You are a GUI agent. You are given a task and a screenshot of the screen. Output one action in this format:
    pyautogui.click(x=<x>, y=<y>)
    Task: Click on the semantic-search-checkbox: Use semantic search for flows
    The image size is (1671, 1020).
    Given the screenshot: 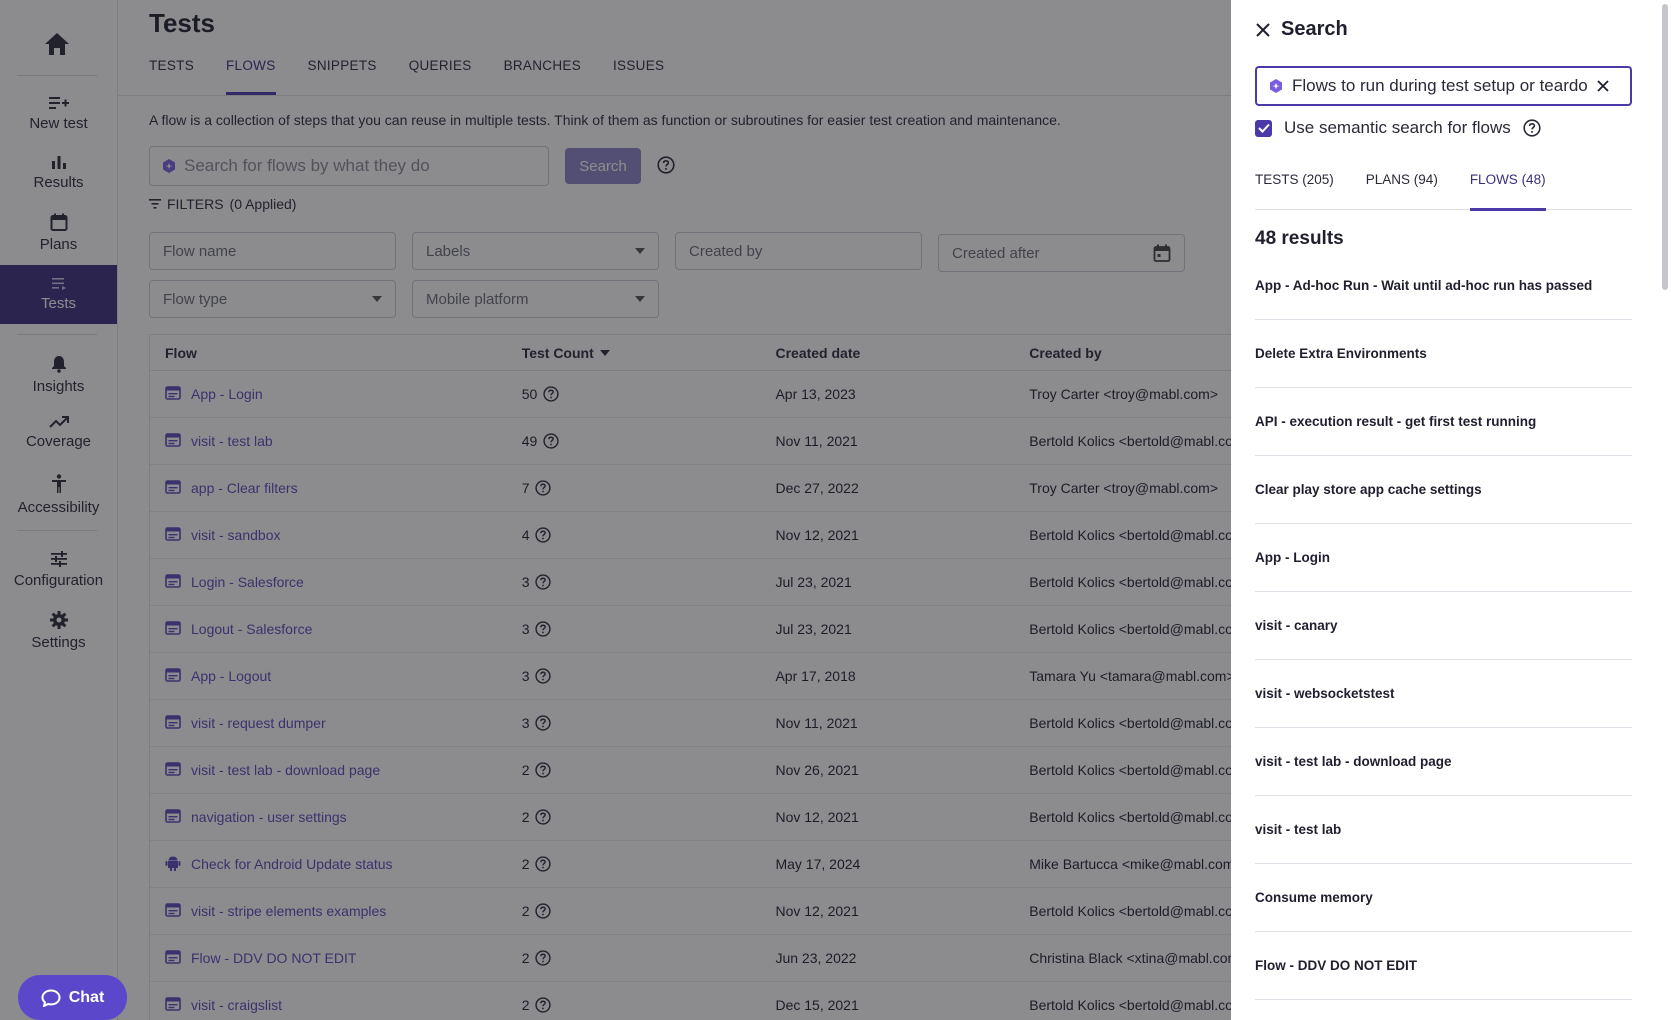 What is the action you would take?
    pyautogui.click(x=1398, y=128)
    